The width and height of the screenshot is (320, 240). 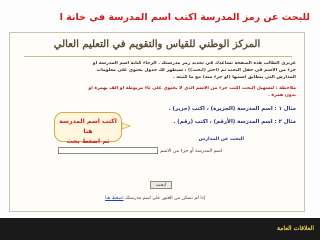 I want to click on footer-note-text: إذا لم تتمكن من العثور على اسم مدرستك, so click(x=164, y=198).